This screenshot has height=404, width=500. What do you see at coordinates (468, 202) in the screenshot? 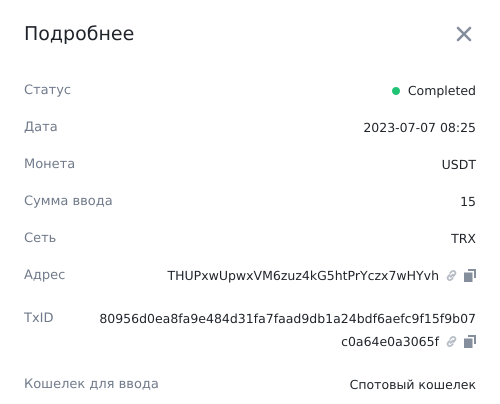
I see `field-value: 15` at bounding box center [468, 202].